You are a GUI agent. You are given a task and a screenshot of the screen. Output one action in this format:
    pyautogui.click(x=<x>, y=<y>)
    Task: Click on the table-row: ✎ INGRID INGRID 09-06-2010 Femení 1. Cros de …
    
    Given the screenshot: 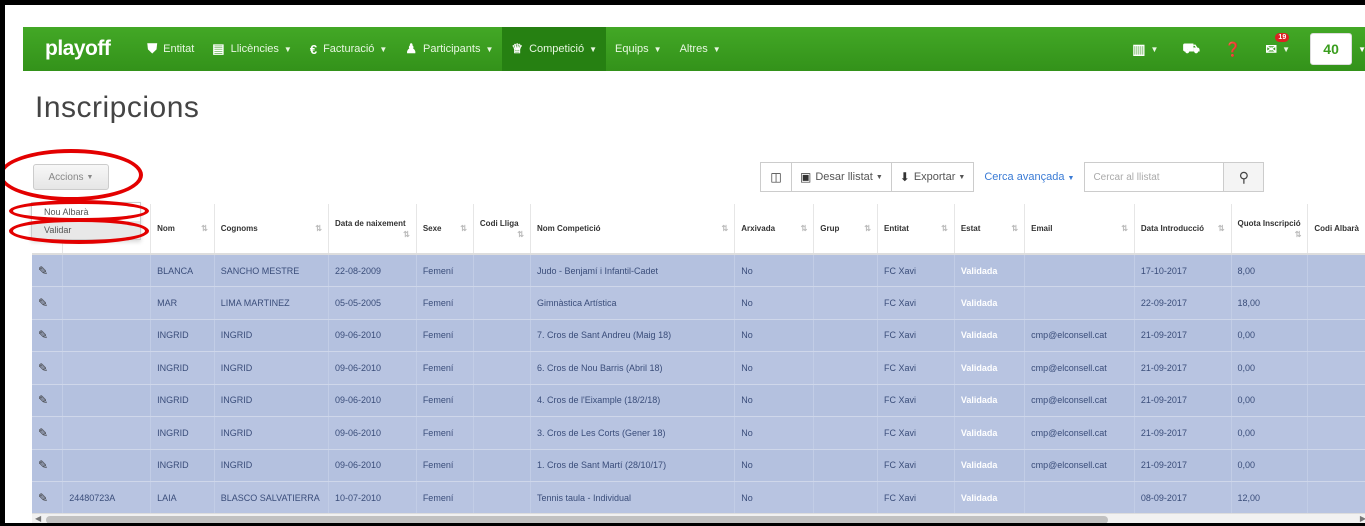 What is the action you would take?
    pyautogui.click(x=698, y=465)
    